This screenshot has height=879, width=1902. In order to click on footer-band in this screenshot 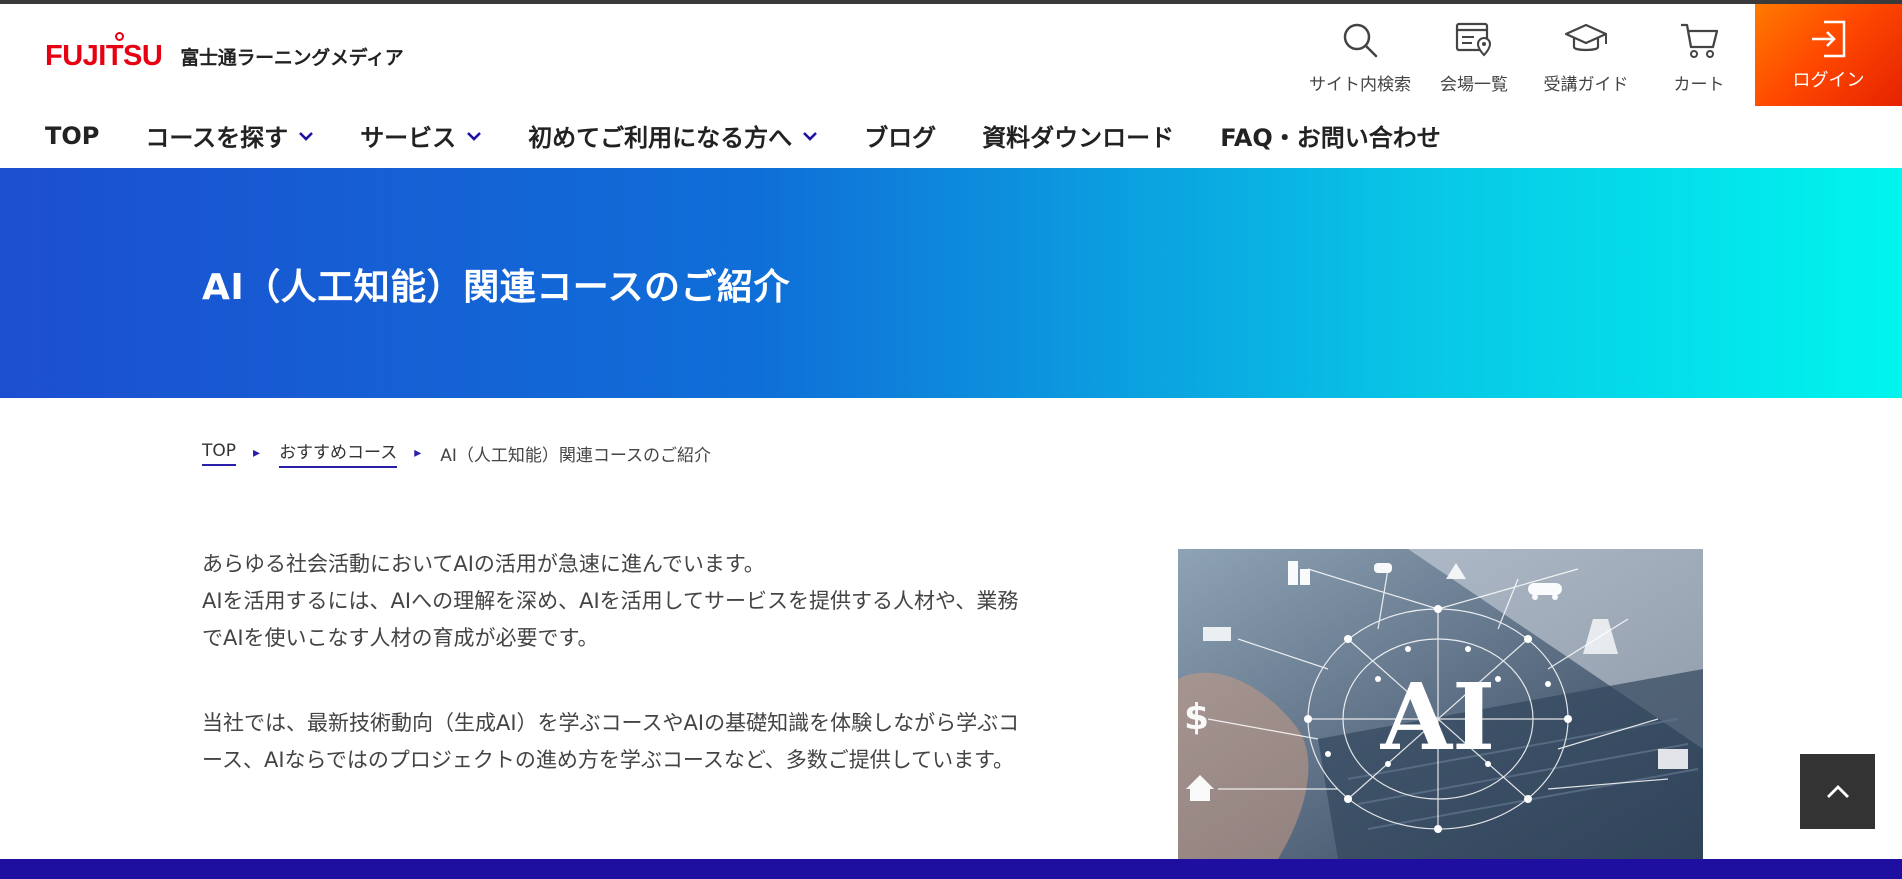, I will do `click(951, 869)`.